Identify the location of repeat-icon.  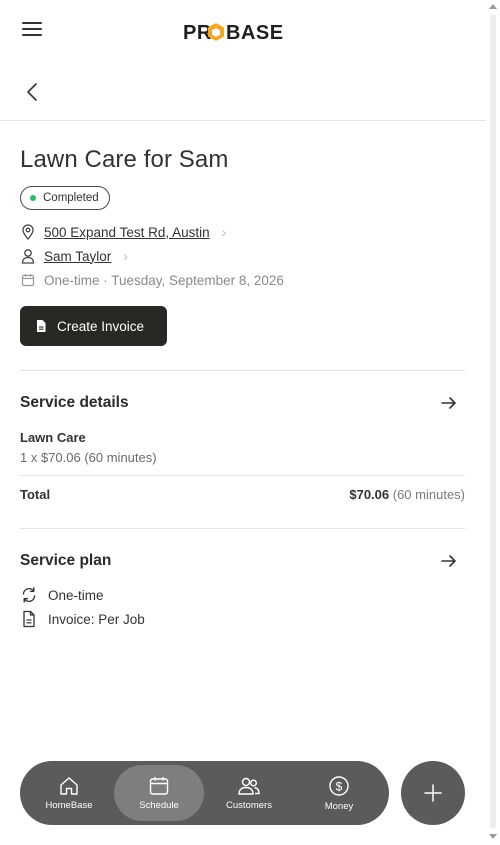
(29, 595).